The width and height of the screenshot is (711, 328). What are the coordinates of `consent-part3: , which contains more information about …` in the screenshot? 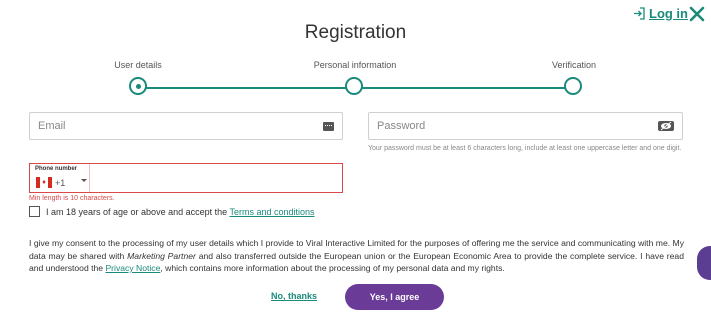 It's located at (332, 268).